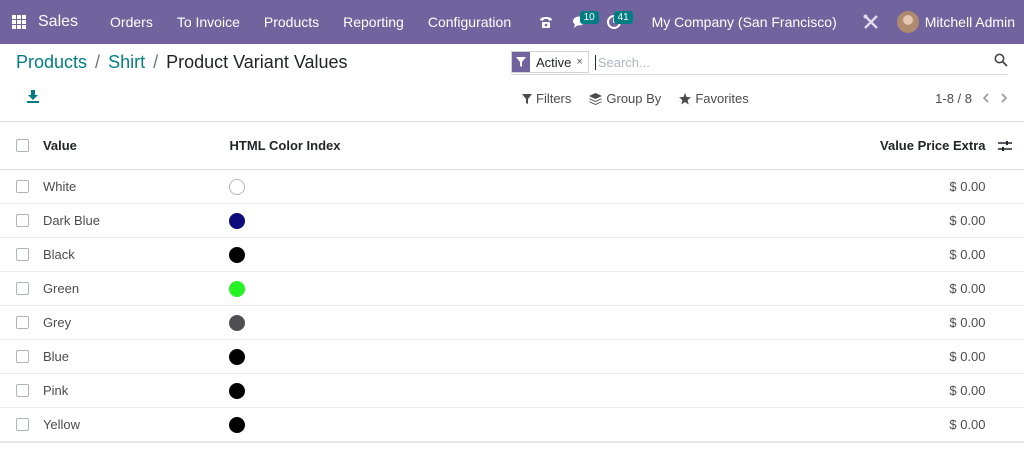 The width and height of the screenshot is (1024, 449). What do you see at coordinates (59, 186) in the screenshot?
I see `cell-value: White` at bounding box center [59, 186].